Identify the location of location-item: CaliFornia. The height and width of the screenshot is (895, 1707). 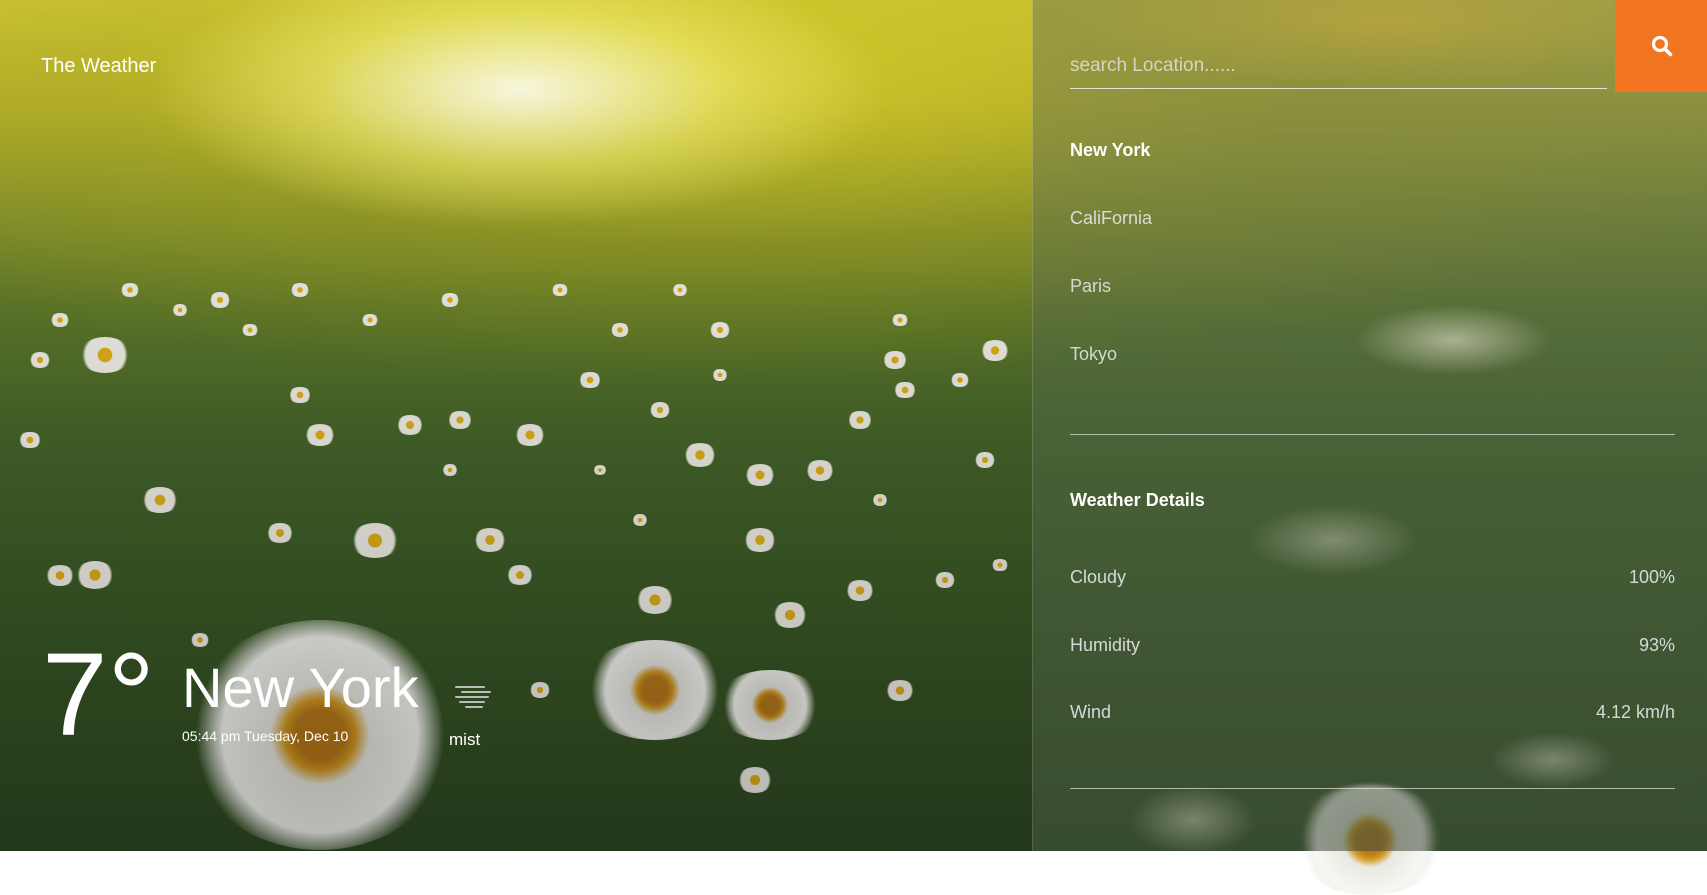
(1111, 242).